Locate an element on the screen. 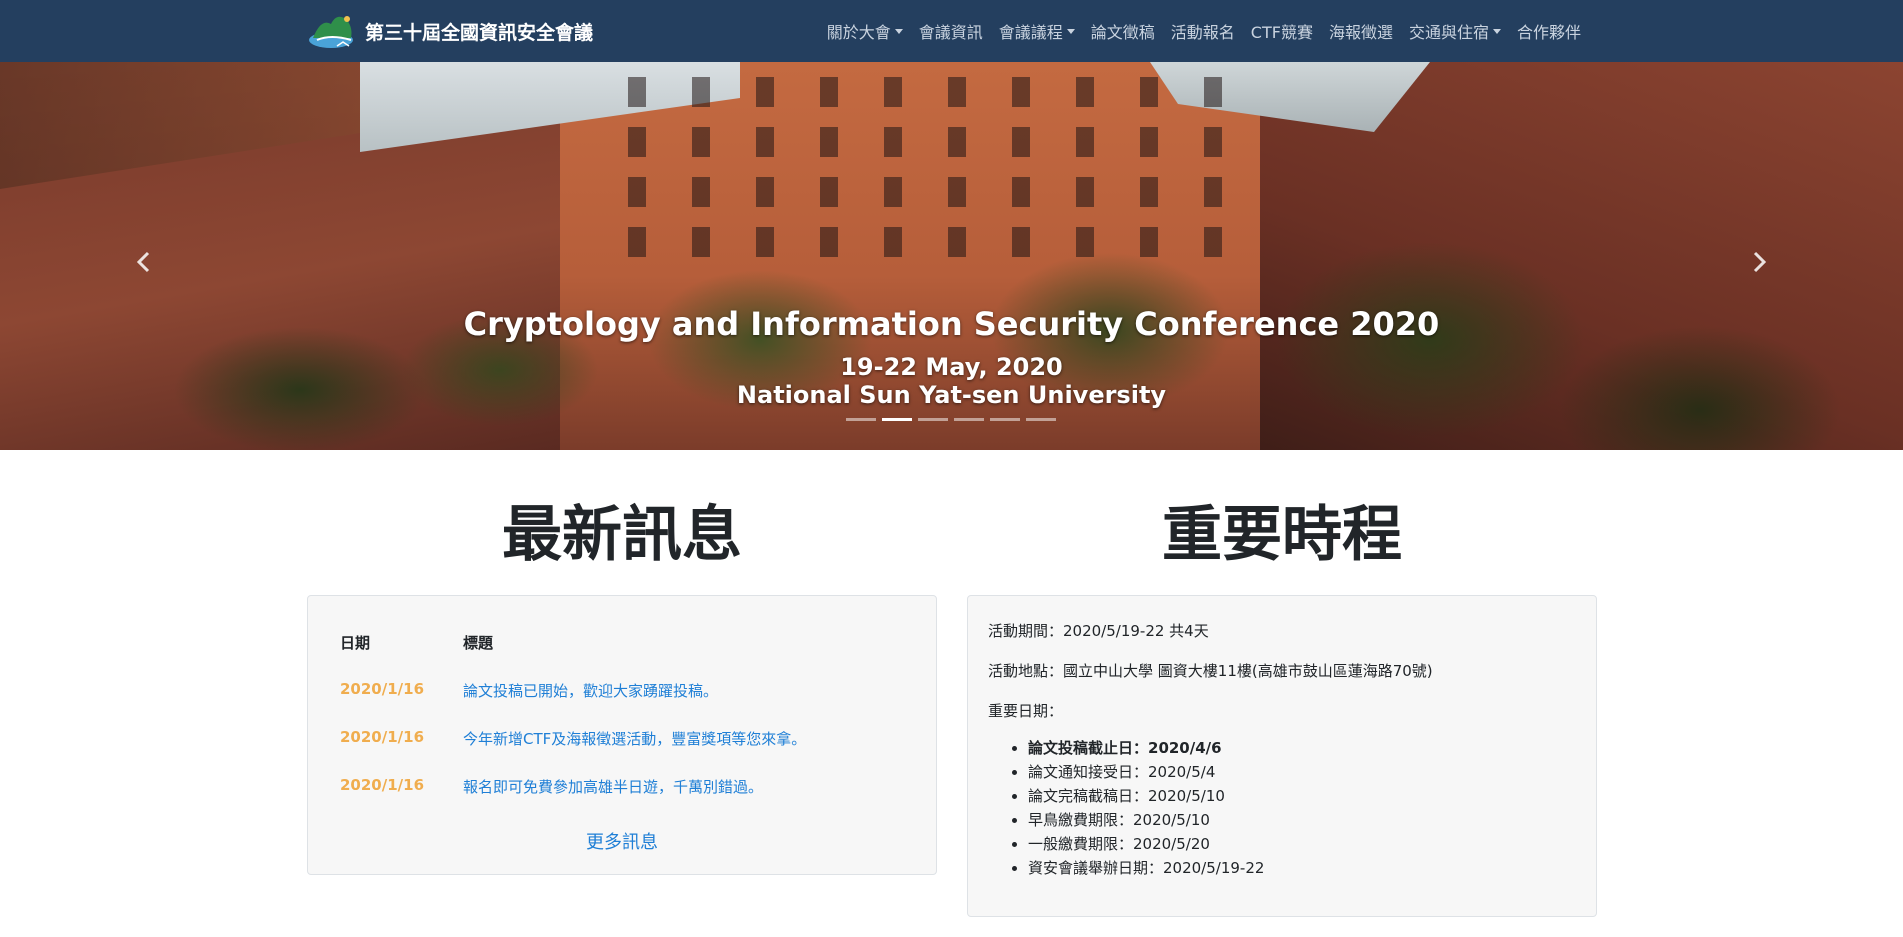 This screenshot has height=937, width=1903. nav-ctf: CTF競賽 is located at coordinates (1282, 31).